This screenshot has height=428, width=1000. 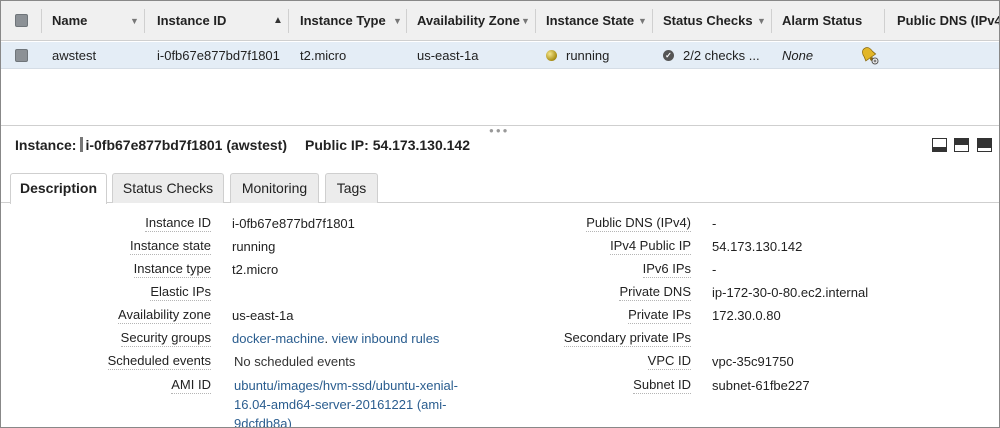 What do you see at coordinates (798, 55) in the screenshot?
I see `cell-alarm-status: None` at bounding box center [798, 55].